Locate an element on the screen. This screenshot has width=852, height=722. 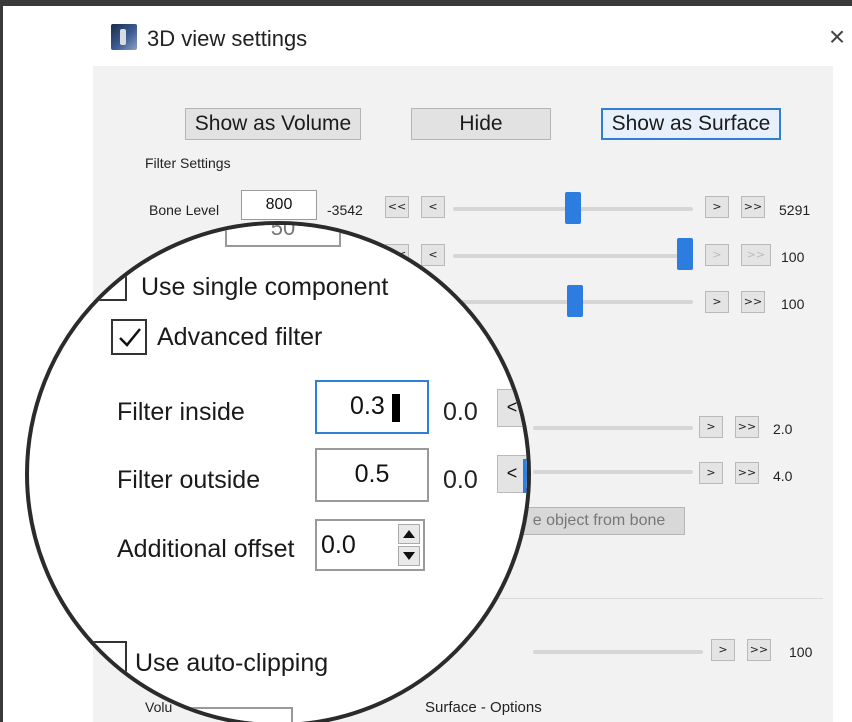
row2-prev-button: < is located at coordinates (433, 255).